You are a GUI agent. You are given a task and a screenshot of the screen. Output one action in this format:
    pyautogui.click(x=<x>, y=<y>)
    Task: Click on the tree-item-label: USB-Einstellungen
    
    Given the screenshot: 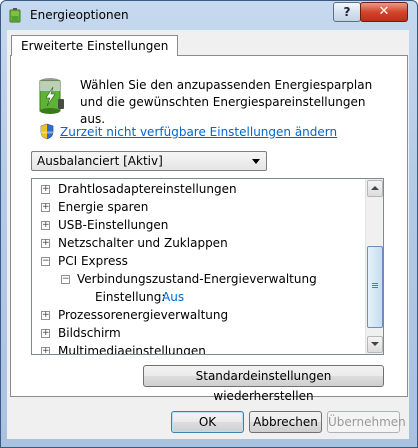 What is the action you would take?
    pyautogui.click(x=113, y=225)
    